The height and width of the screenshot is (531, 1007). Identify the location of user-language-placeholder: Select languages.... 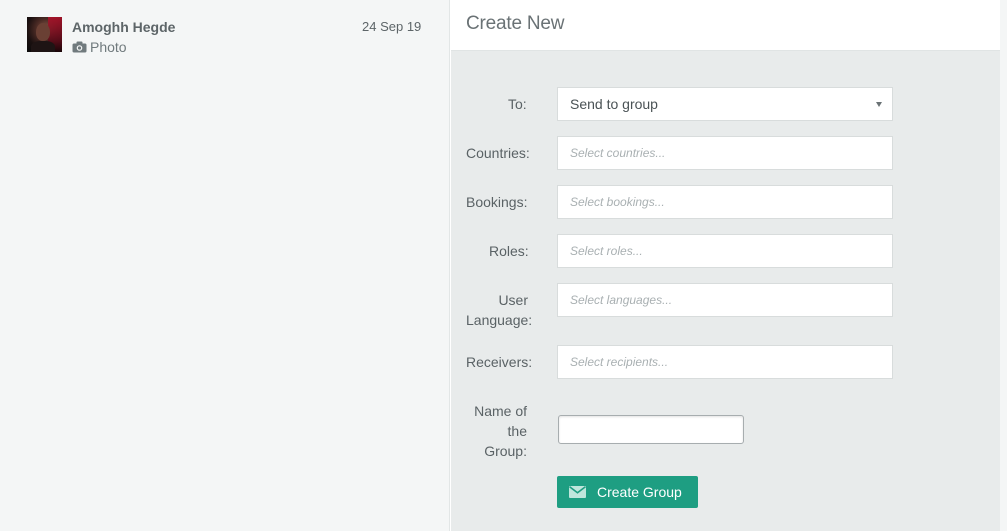
(621, 300).